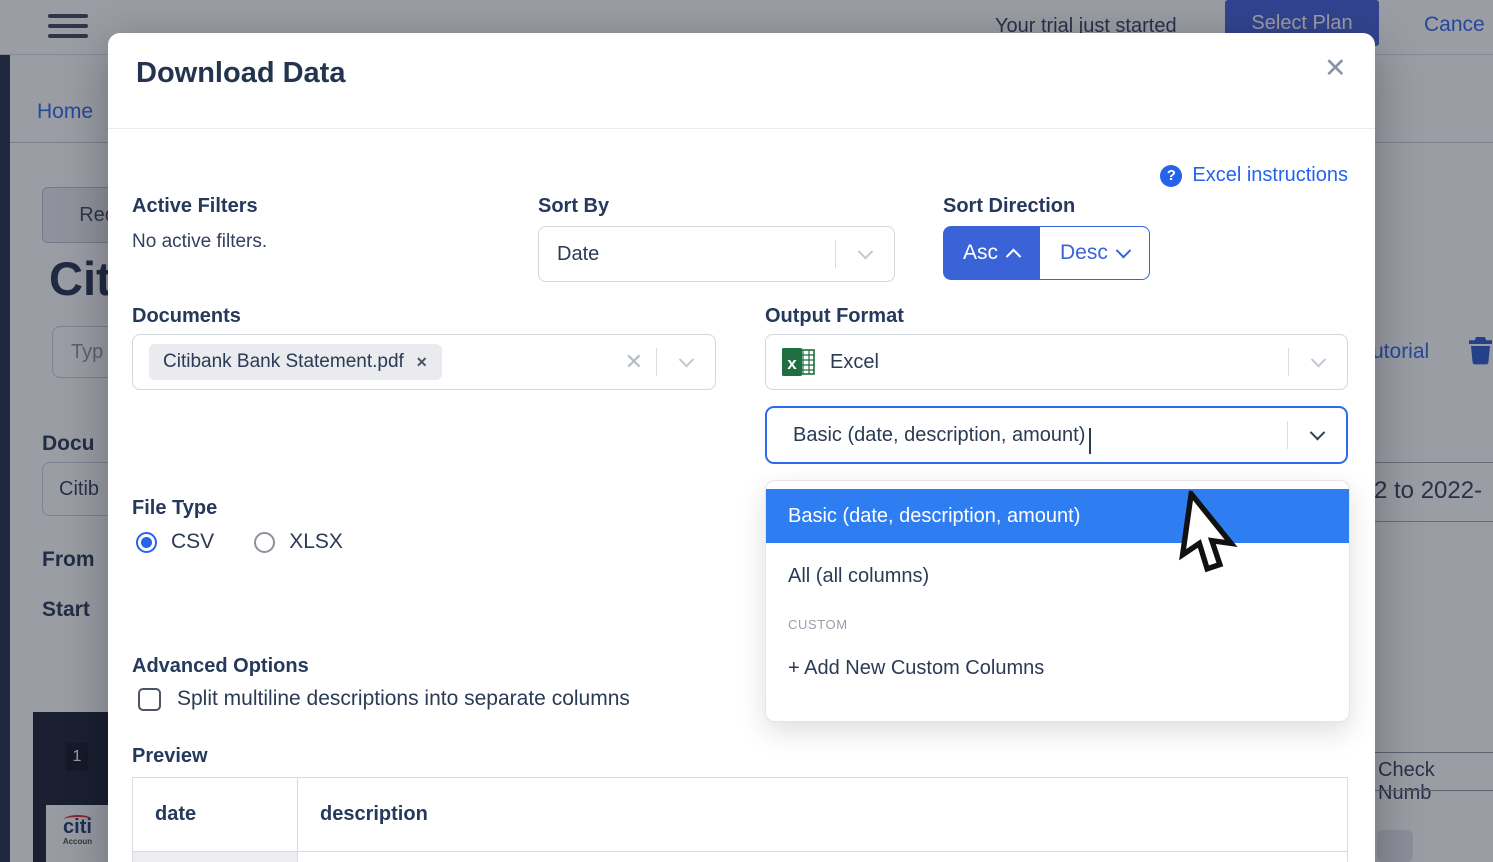  Describe the element at coordinates (265, 542) in the screenshot. I see `xlsx-radio` at that location.